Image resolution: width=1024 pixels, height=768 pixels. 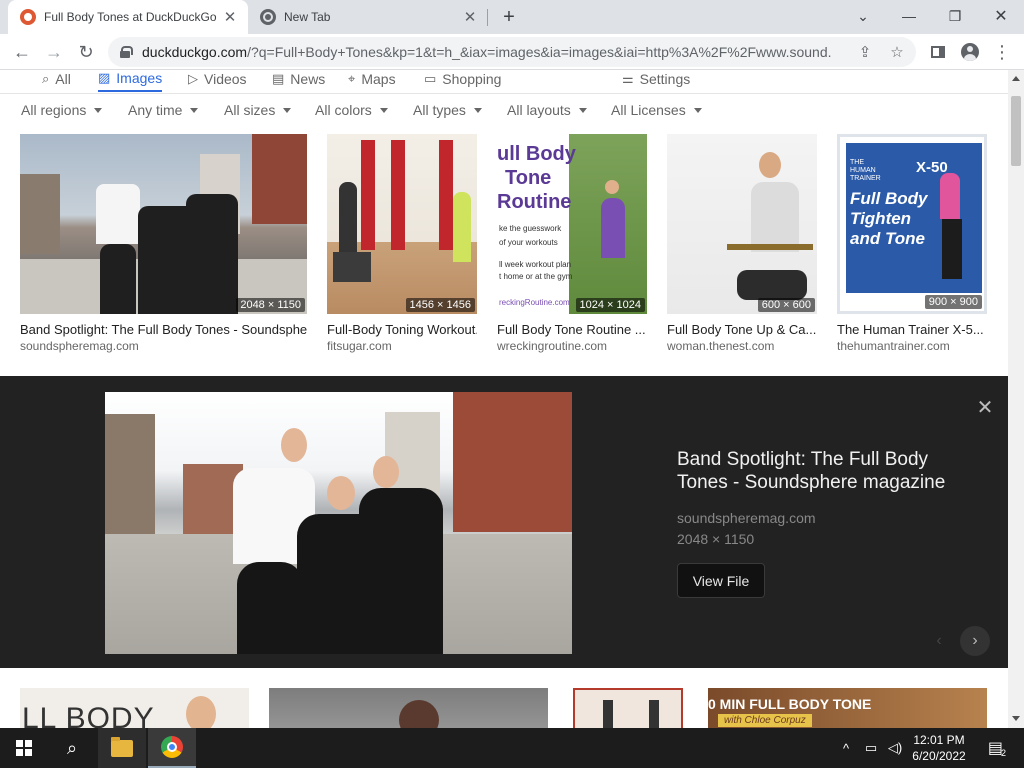 I want to click on tab-videos: ▷ Videos, so click(x=217, y=81).